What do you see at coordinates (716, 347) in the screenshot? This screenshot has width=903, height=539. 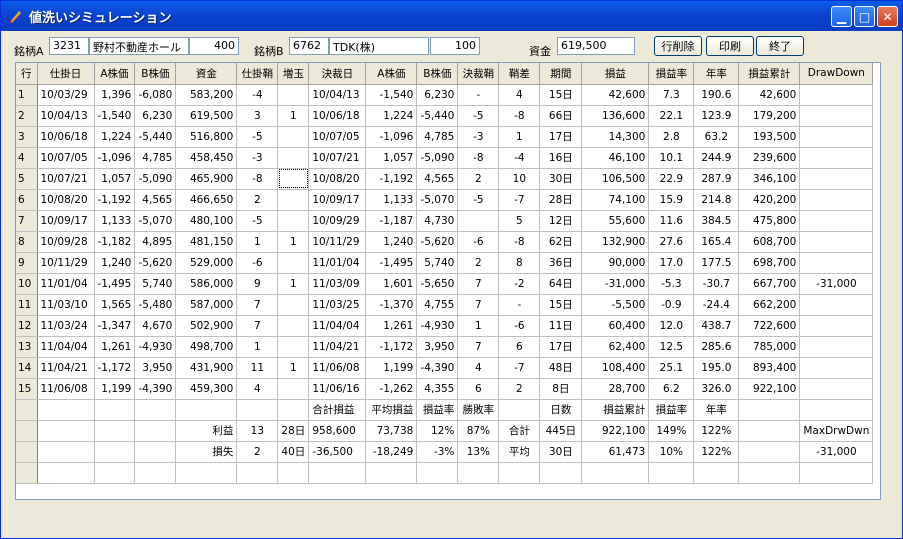 I see `table-cell: 285.6` at bounding box center [716, 347].